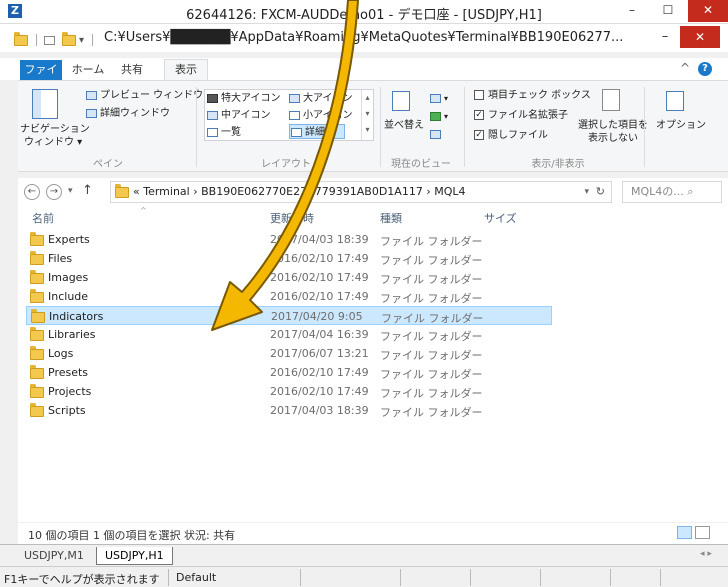  What do you see at coordinates (43, 218) in the screenshot?
I see `column-header-name: 名前` at bounding box center [43, 218].